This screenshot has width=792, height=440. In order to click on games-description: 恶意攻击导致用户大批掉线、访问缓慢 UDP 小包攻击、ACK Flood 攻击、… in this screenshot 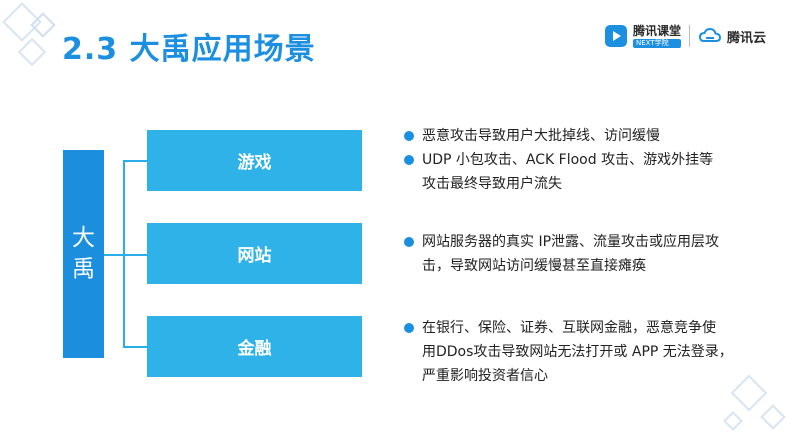, I will do `click(589, 160)`.